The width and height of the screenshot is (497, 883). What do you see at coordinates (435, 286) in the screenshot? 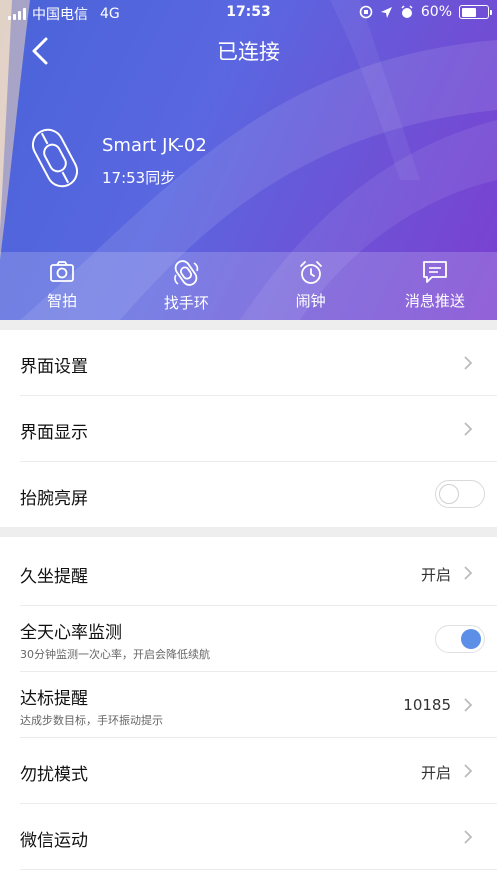
I see `tool-message-push: 消息推送` at bounding box center [435, 286].